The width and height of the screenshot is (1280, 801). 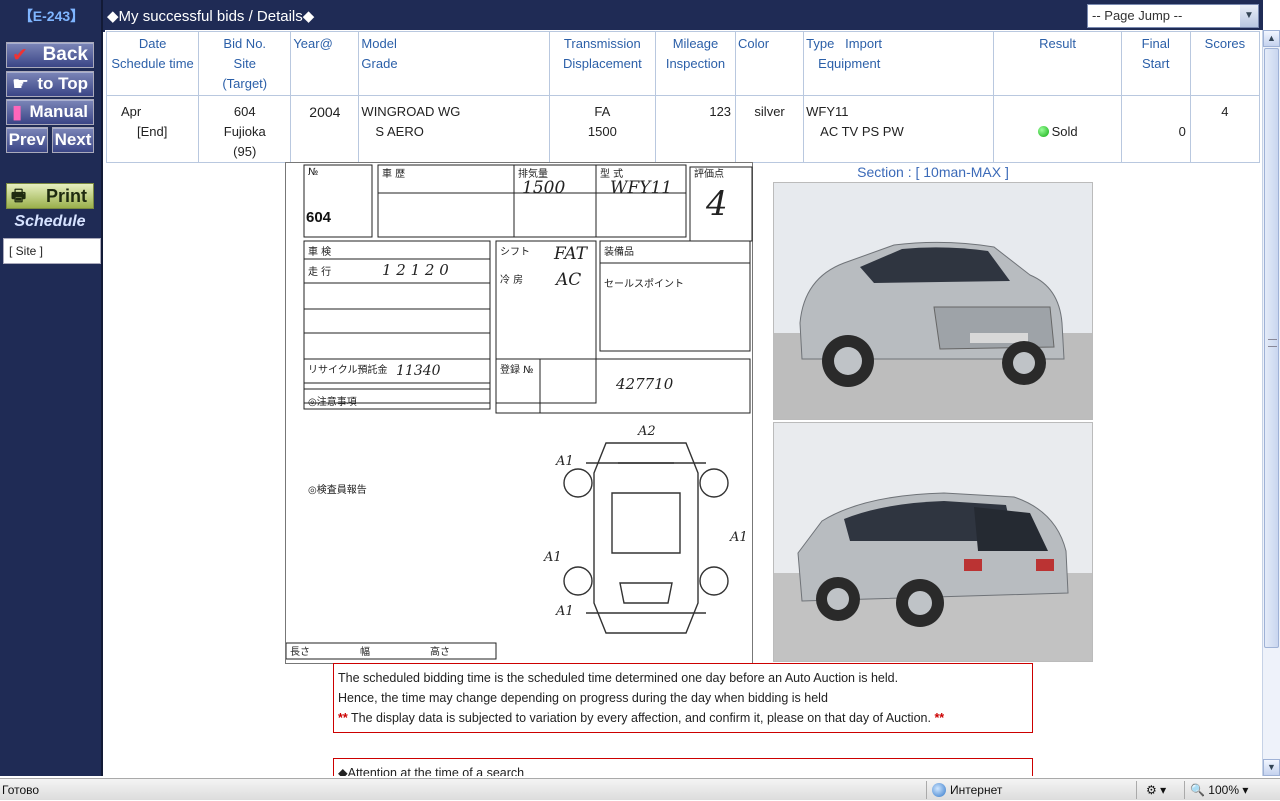 I want to click on car-front-image, so click(x=933, y=301).